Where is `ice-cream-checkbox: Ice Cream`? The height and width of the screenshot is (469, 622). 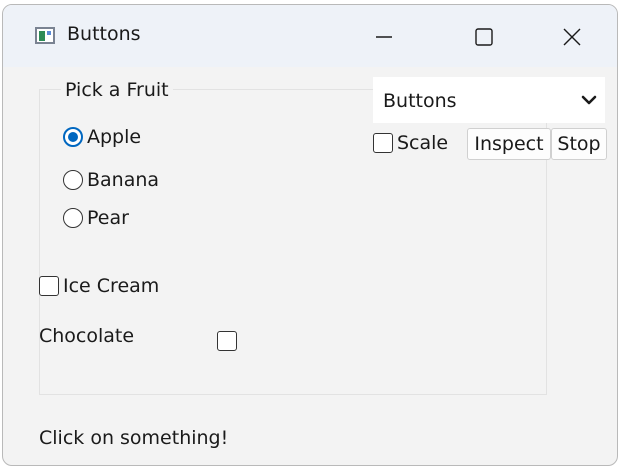
ice-cream-checkbox: Ice Cream is located at coordinates (99, 286).